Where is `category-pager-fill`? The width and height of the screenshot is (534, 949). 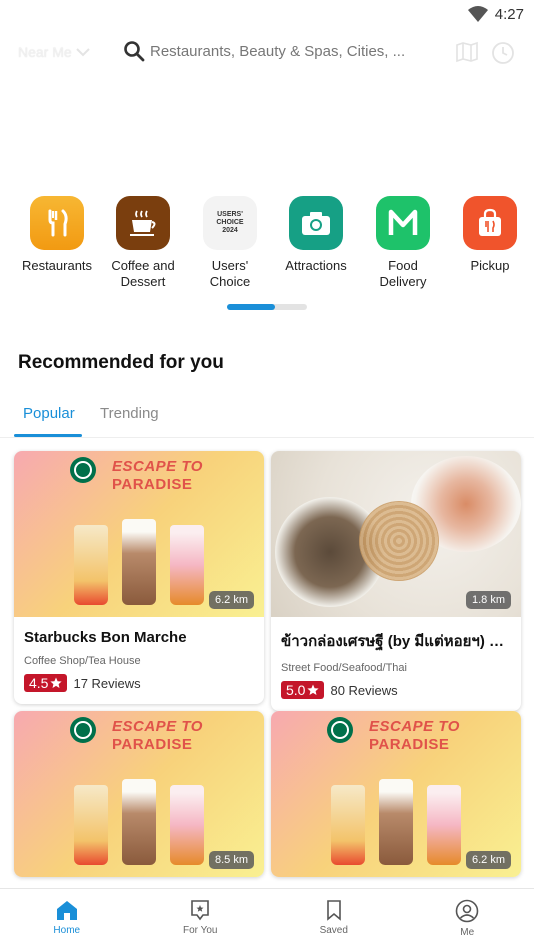
category-pager-fill is located at coordinates (251, 307).